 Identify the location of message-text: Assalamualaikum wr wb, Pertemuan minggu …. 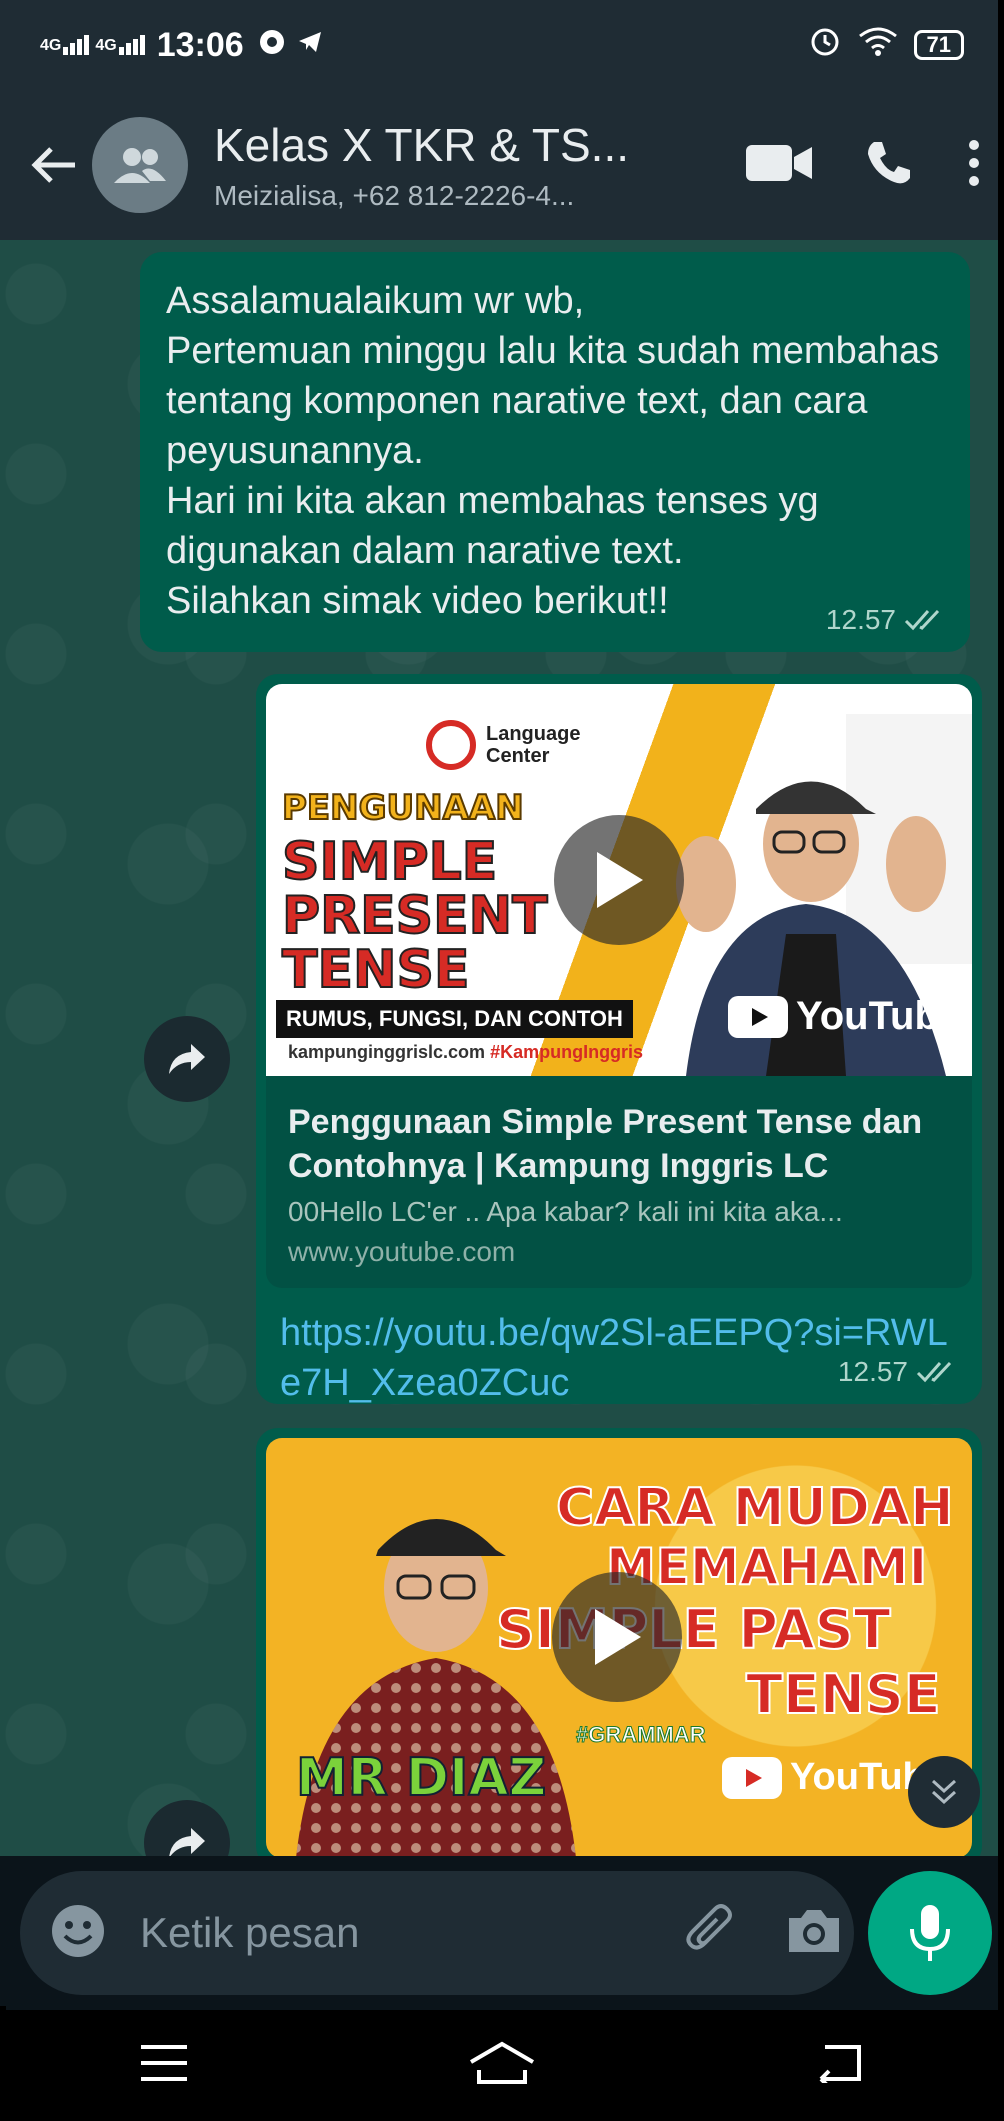
(553, 451).